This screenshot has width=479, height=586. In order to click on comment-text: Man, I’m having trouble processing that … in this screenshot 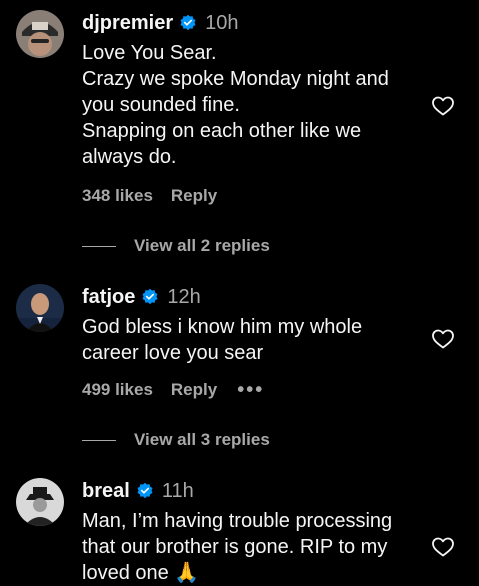, I will do `click(237, 547)`.